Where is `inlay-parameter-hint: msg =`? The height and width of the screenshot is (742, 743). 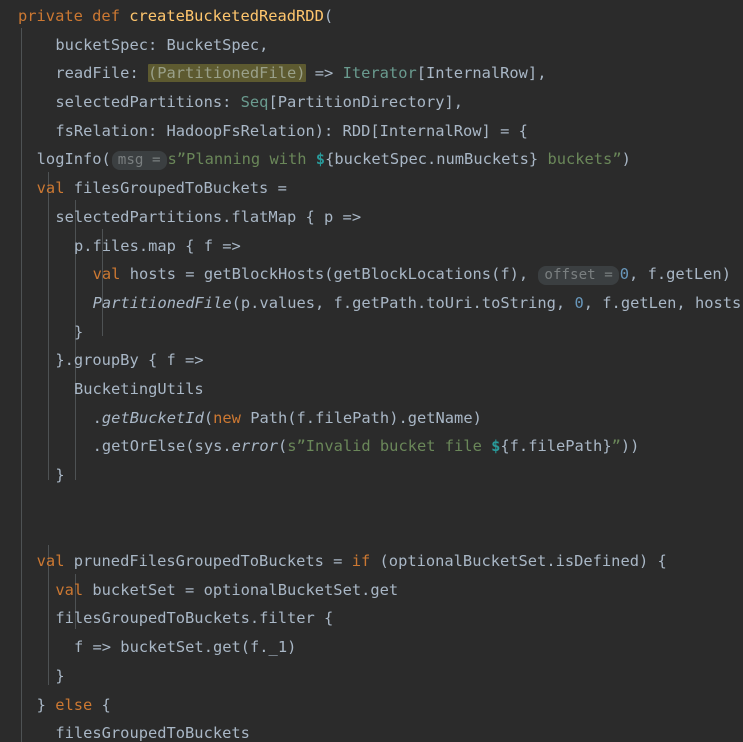
inlay-parameter-hint: msg = is located at coordinates (139, 161).